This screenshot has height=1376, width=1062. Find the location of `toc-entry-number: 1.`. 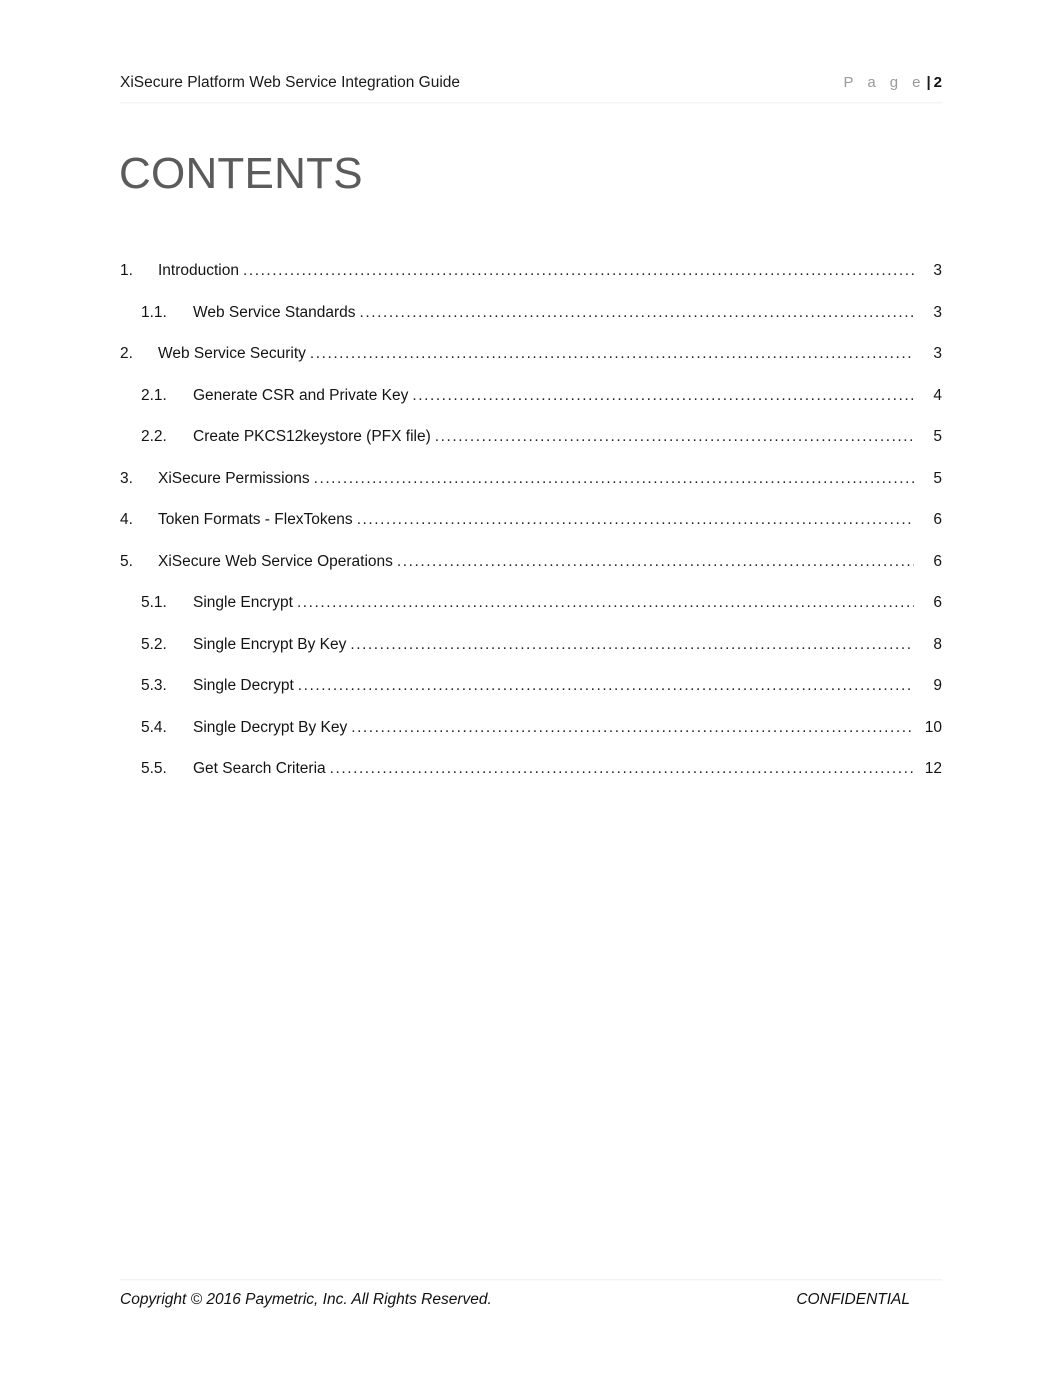

toc-entry-number: 1. is located at coordinates (126, 270).